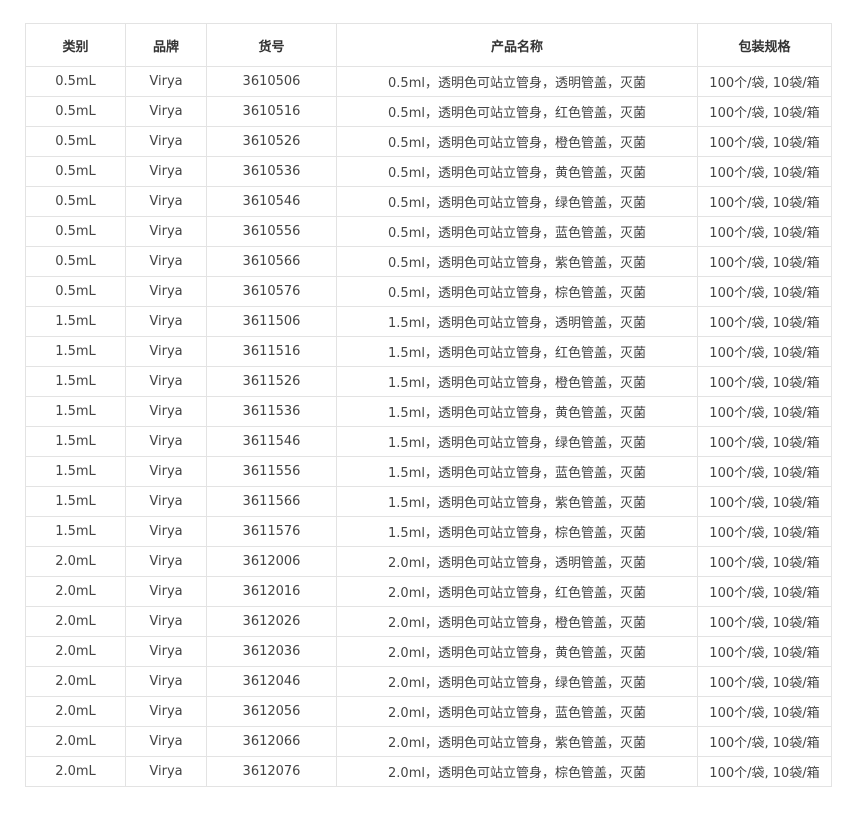  What do you see at coordinates (517, 471) in the screenshot?
I see `cell-product-name: 1.5ml，透明色可站立管身，蓝色管盖，灭菌` at bounding box center [517, 471].